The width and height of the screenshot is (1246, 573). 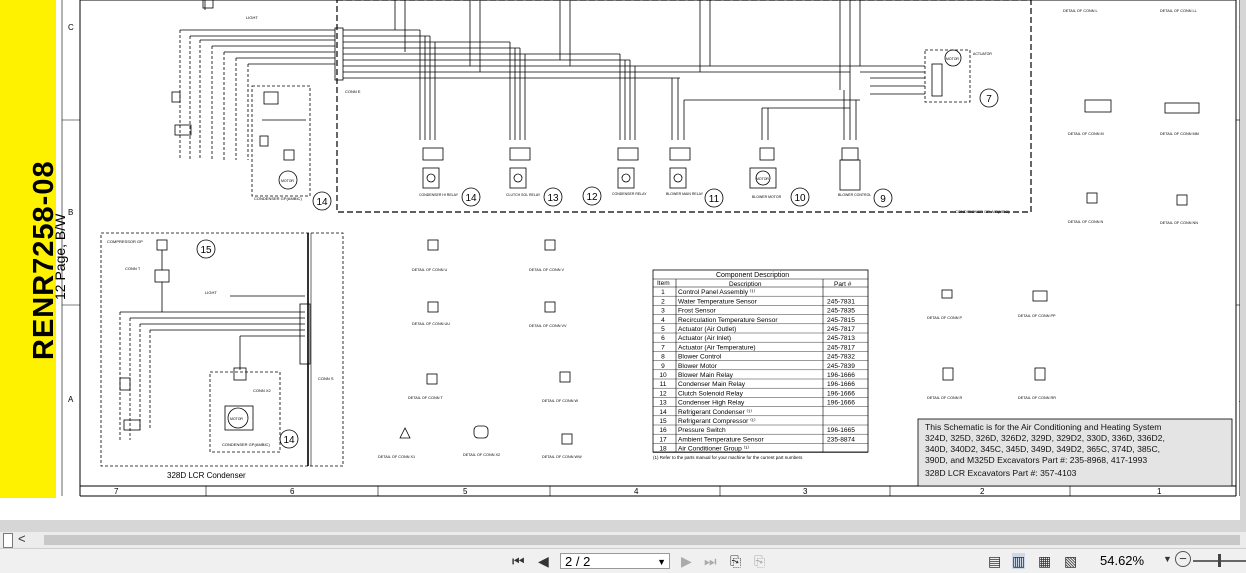 What do you see at coordinates (553, 198) in the screenshot?
I see `callout-12: 13` at bounding box center [553, 198].